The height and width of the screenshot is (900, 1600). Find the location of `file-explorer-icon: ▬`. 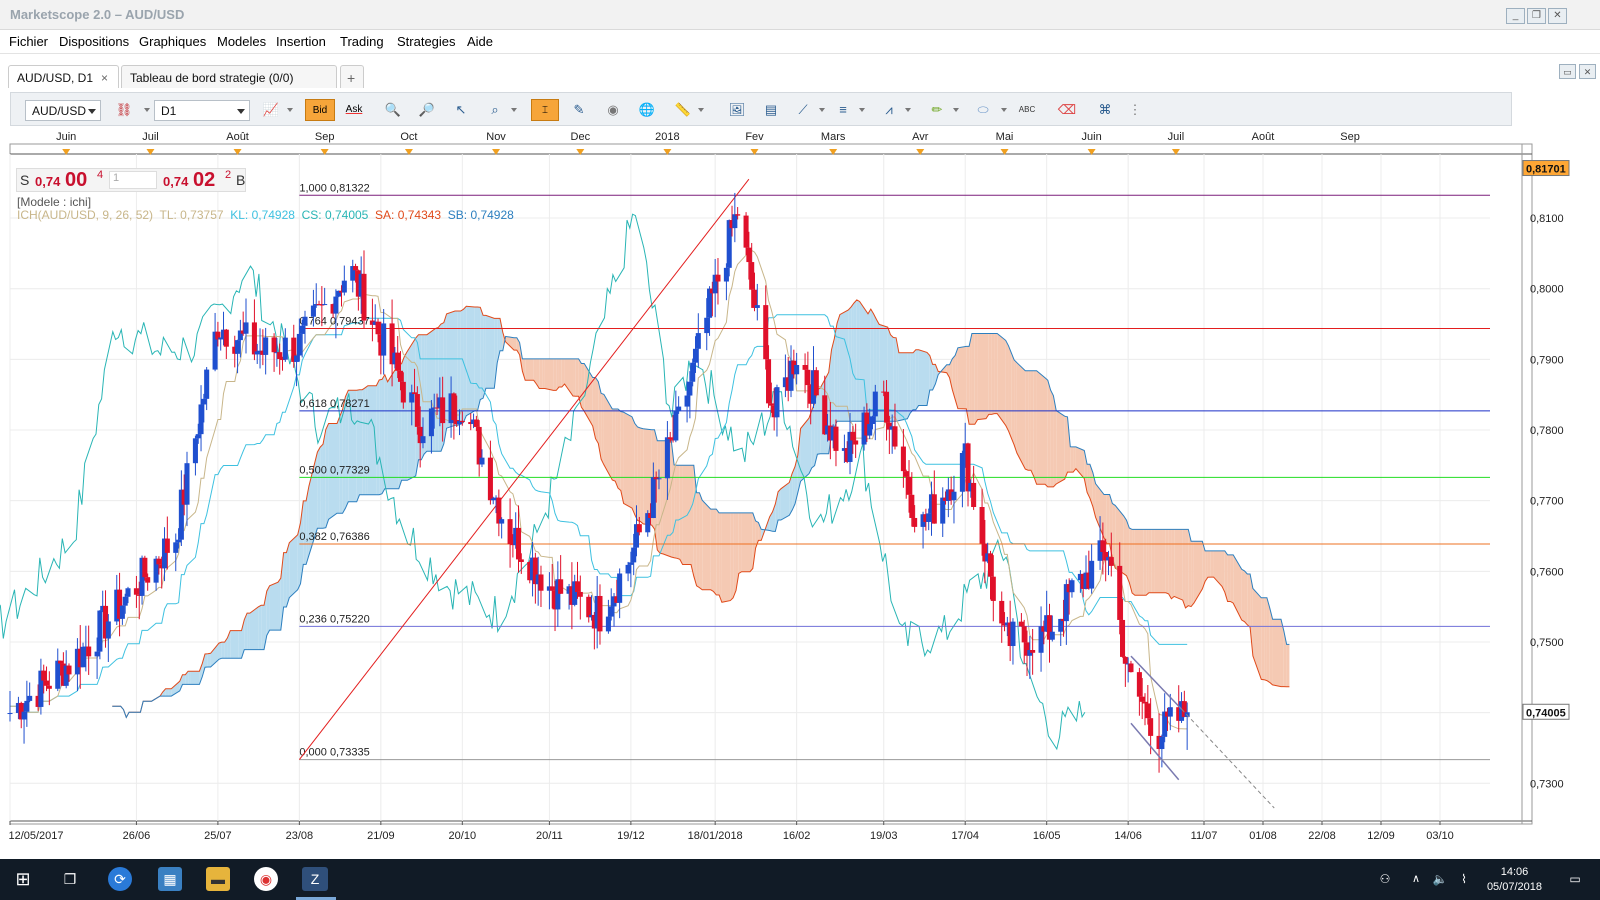

file-explorer-icon: ▬ is located at coordinates (218, 879).